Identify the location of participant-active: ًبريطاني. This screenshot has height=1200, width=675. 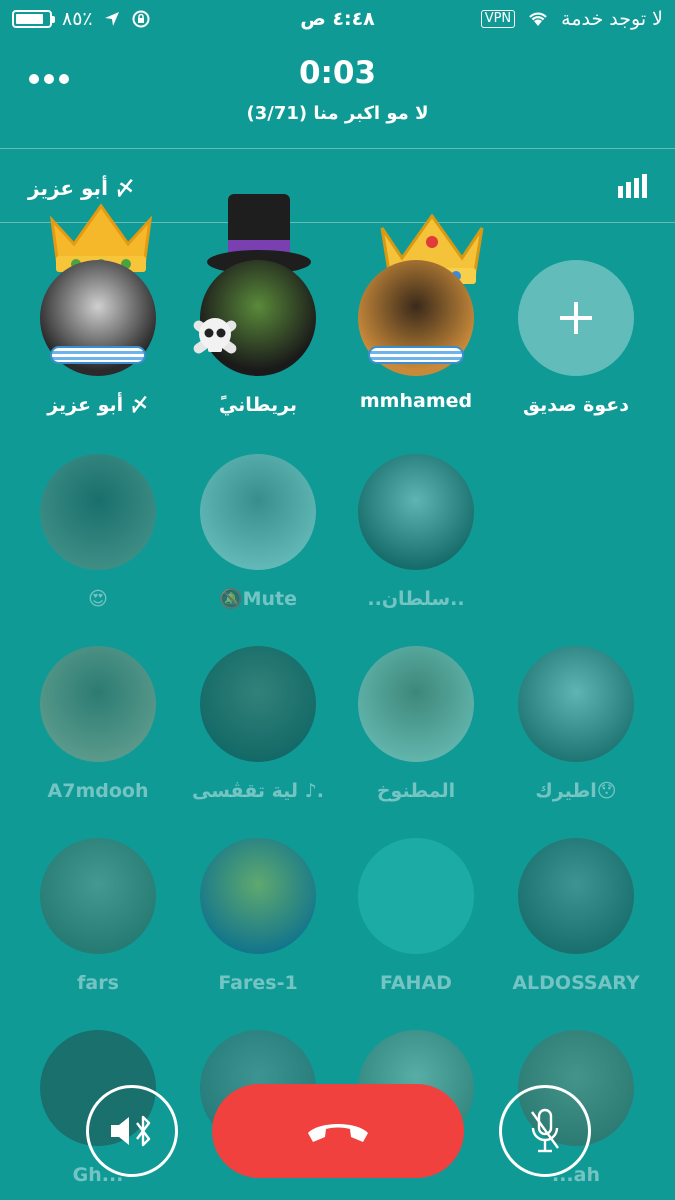
(258, 307).